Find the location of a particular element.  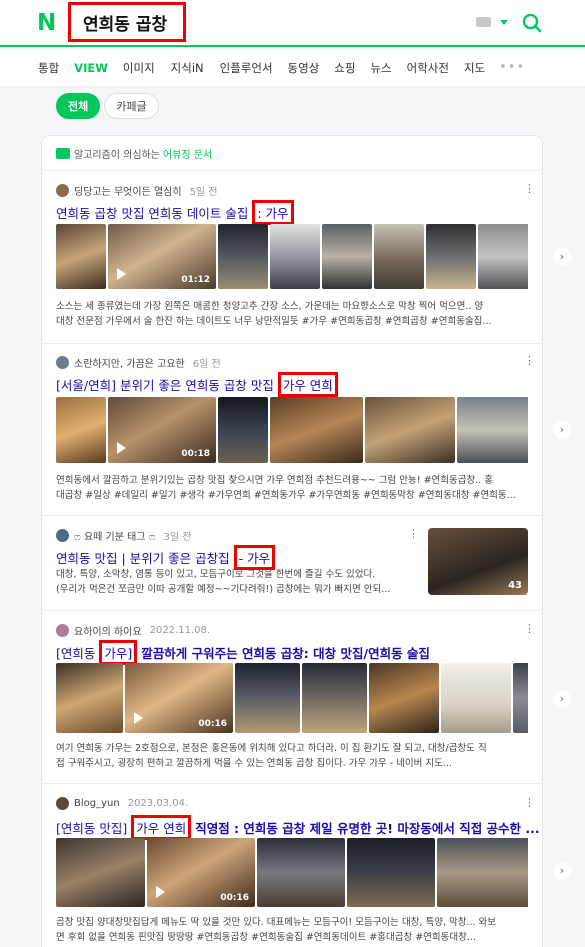

author-name: 딩당고는 무엇이든 열심히 is located at coordinates (128, 190).